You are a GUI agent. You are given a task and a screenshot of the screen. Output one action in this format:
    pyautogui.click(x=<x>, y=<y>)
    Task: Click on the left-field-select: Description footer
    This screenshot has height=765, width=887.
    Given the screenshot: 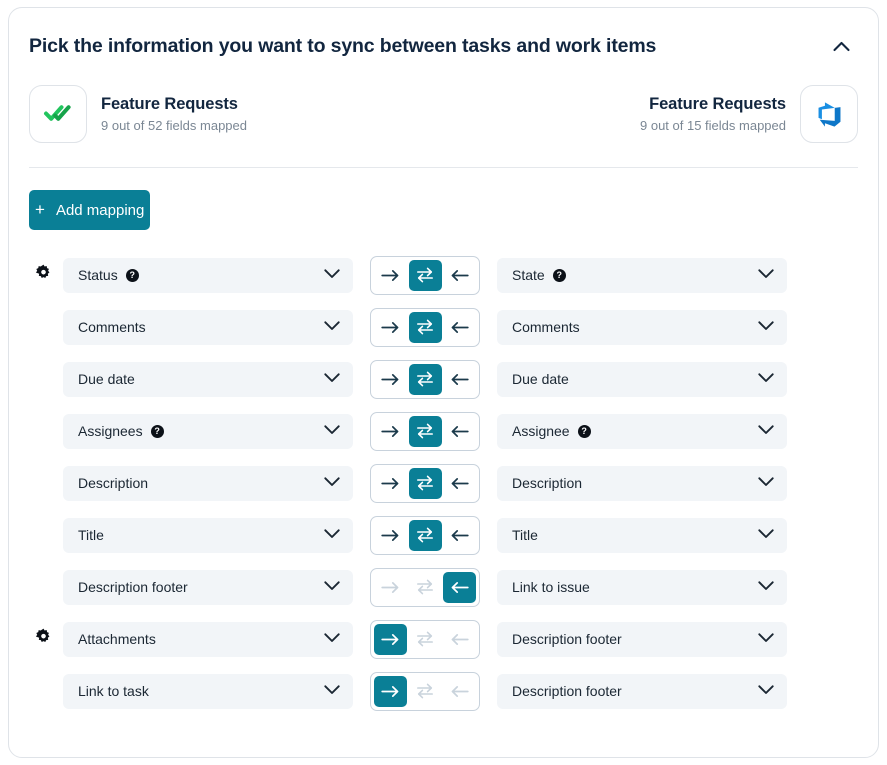 What is the action you would take?
    pyautogui.click(x=208, y=587)
    